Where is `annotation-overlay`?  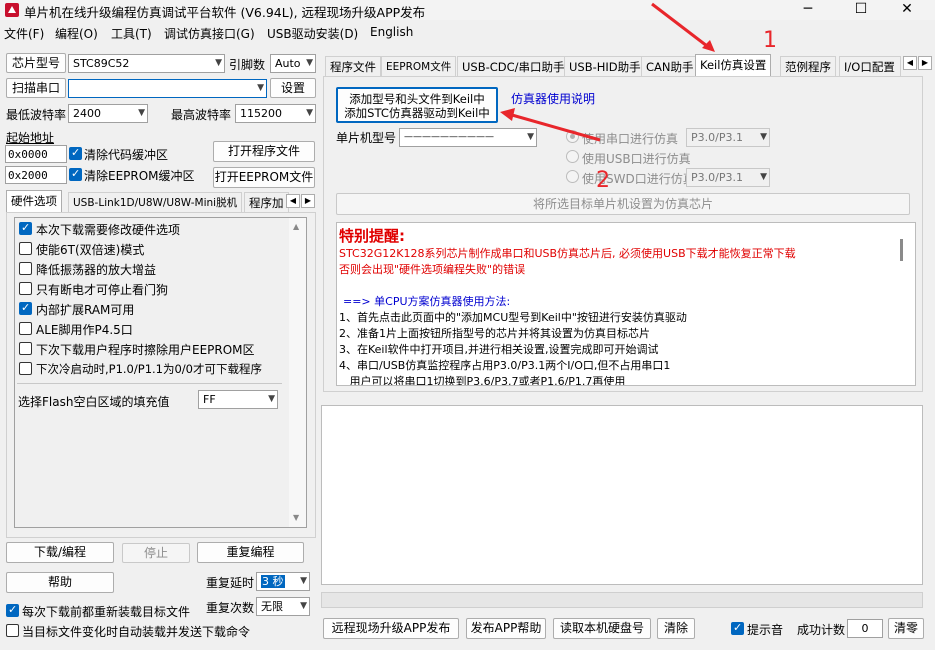 annotation-overlay is located at coordinates (607, 72).